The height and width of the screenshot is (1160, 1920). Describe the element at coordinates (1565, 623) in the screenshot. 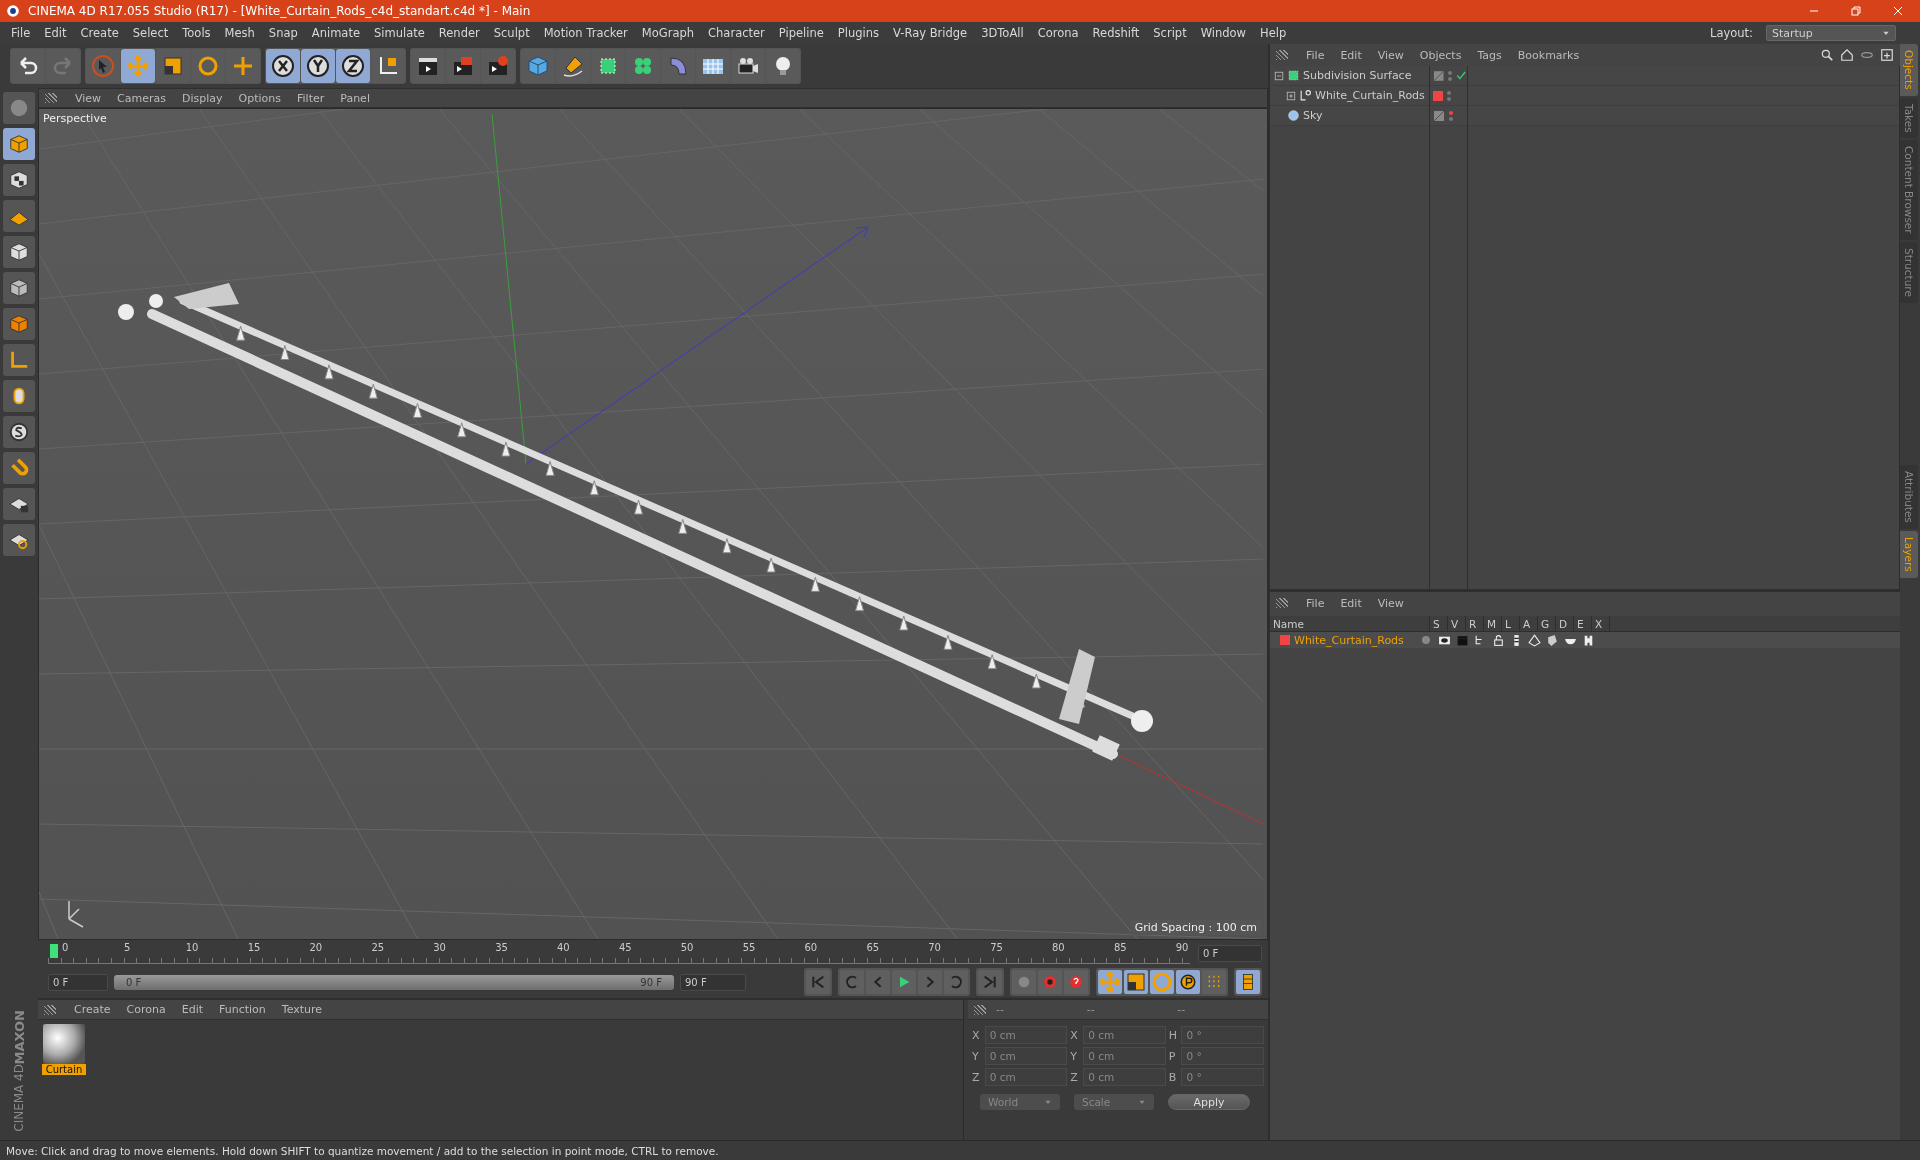

I see `column-header: D` at that location.